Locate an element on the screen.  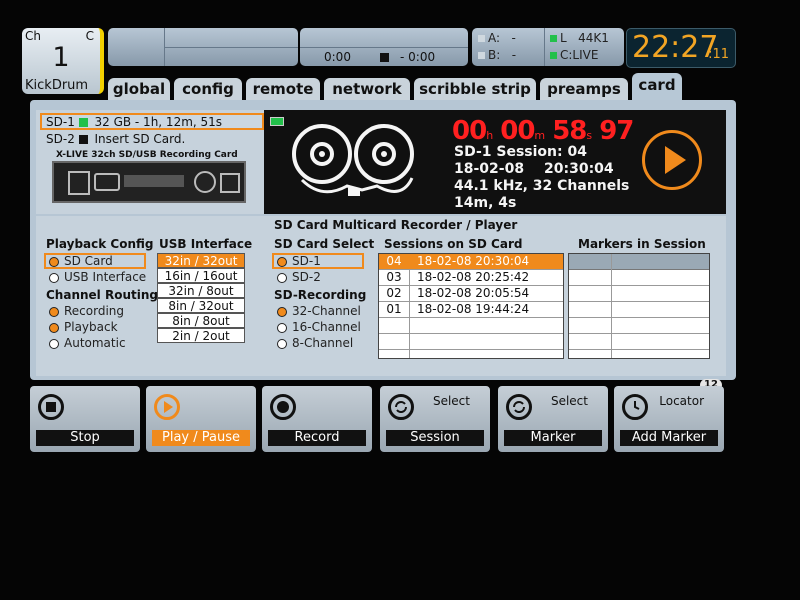
channel-display: Ch C 1 KickDrum is located at coordinates (63, 61).